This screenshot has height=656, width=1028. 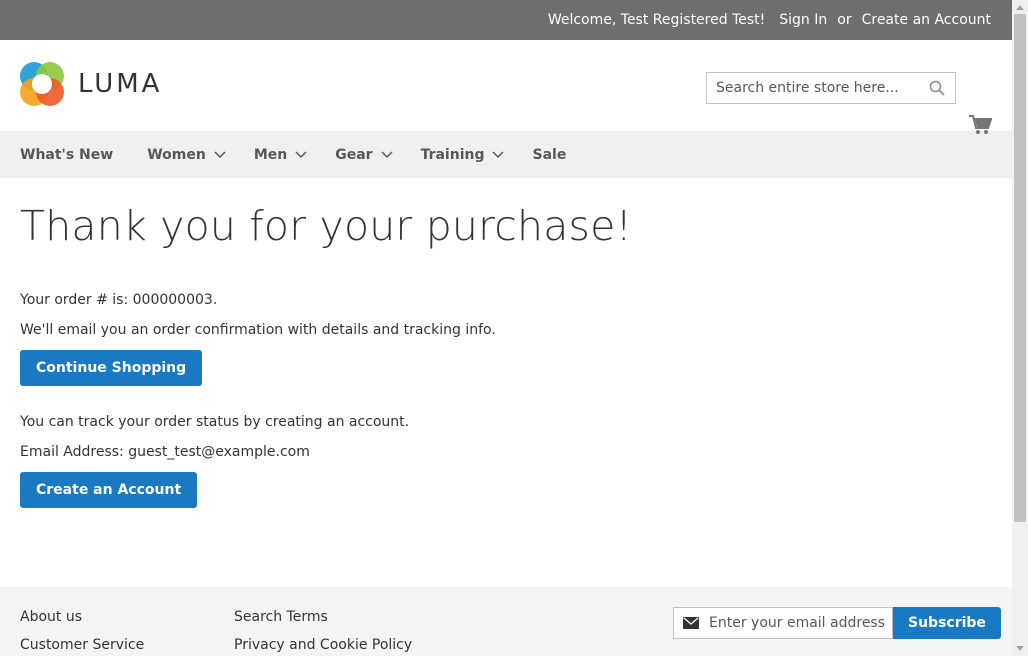 I want to click on nav-item-gear: Gear, so click(x=364, y=154).